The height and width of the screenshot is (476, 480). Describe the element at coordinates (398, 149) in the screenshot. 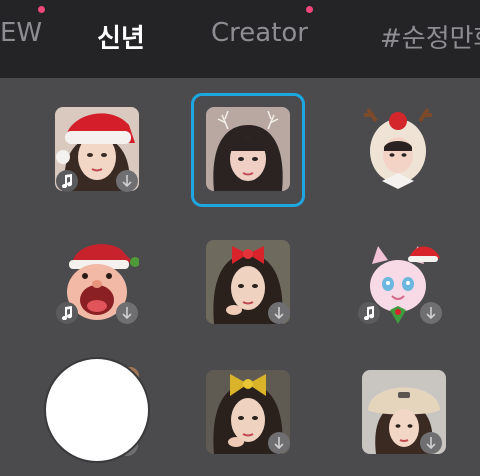

I see `filter-reindeer-hood-girl` at that location.